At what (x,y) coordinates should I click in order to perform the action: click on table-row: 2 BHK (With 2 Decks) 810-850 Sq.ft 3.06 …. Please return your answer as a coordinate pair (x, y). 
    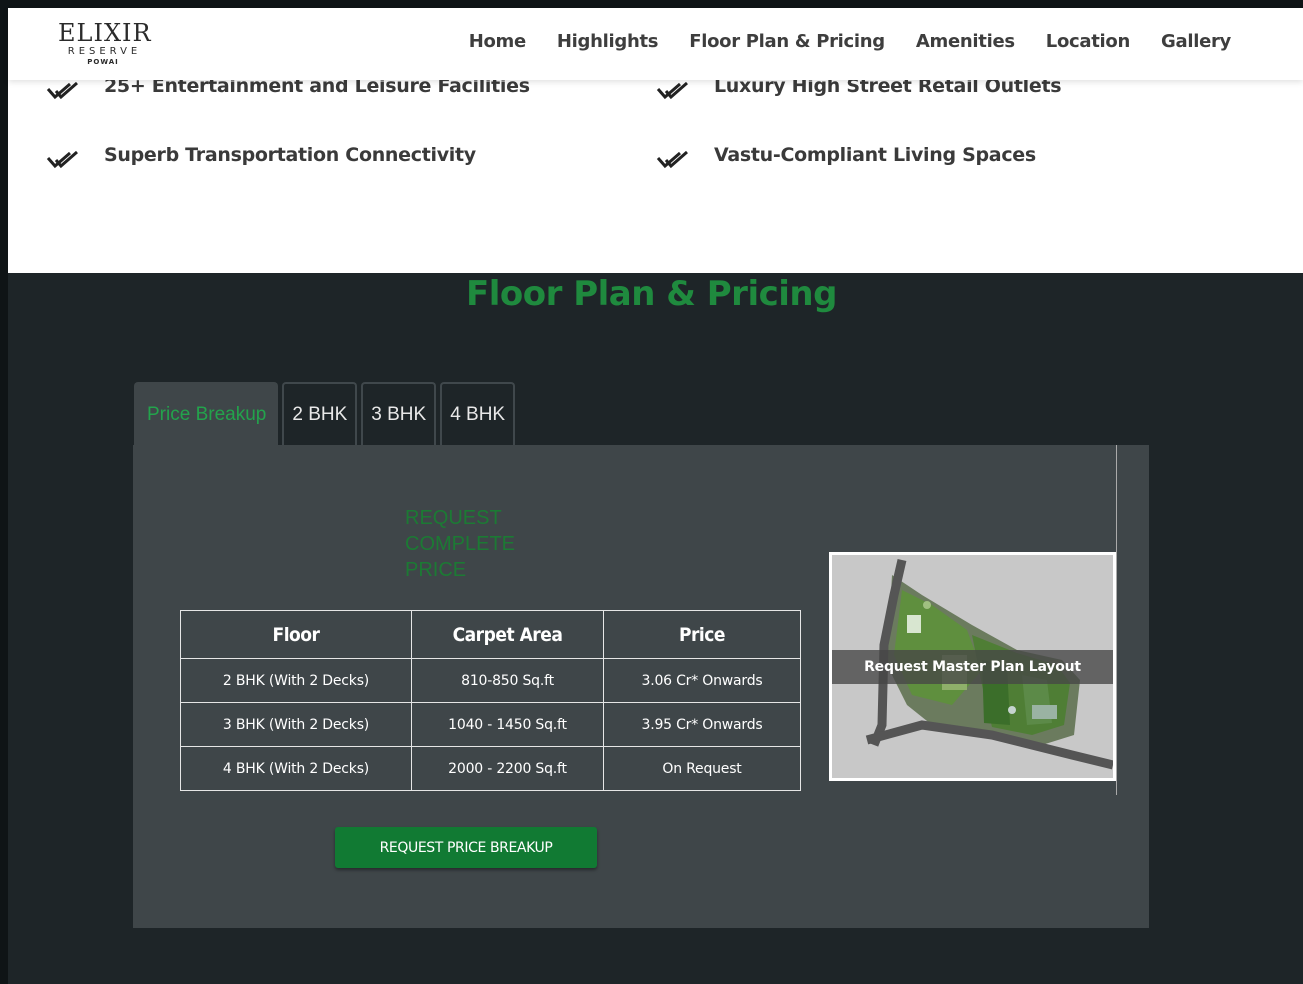
    Looking at the image, I should click on (490, 680).